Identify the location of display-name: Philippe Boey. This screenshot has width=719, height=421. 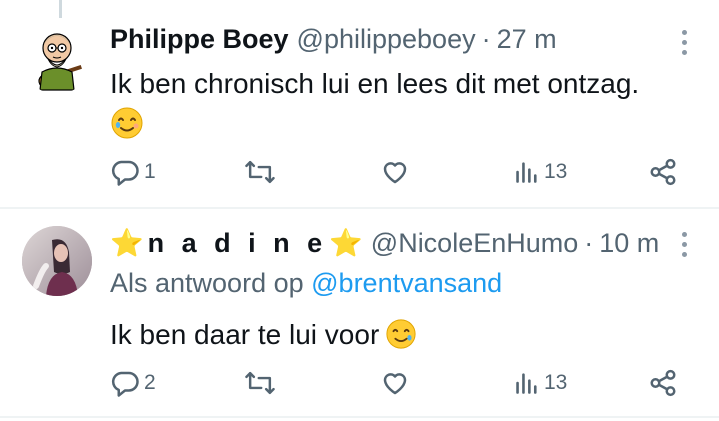
(199, 39).